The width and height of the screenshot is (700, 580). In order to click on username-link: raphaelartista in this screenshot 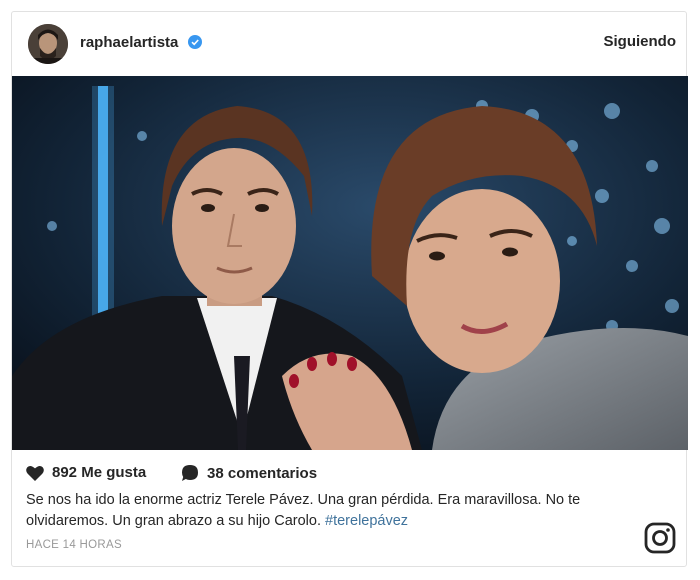, I will do `click(129, 42)`.